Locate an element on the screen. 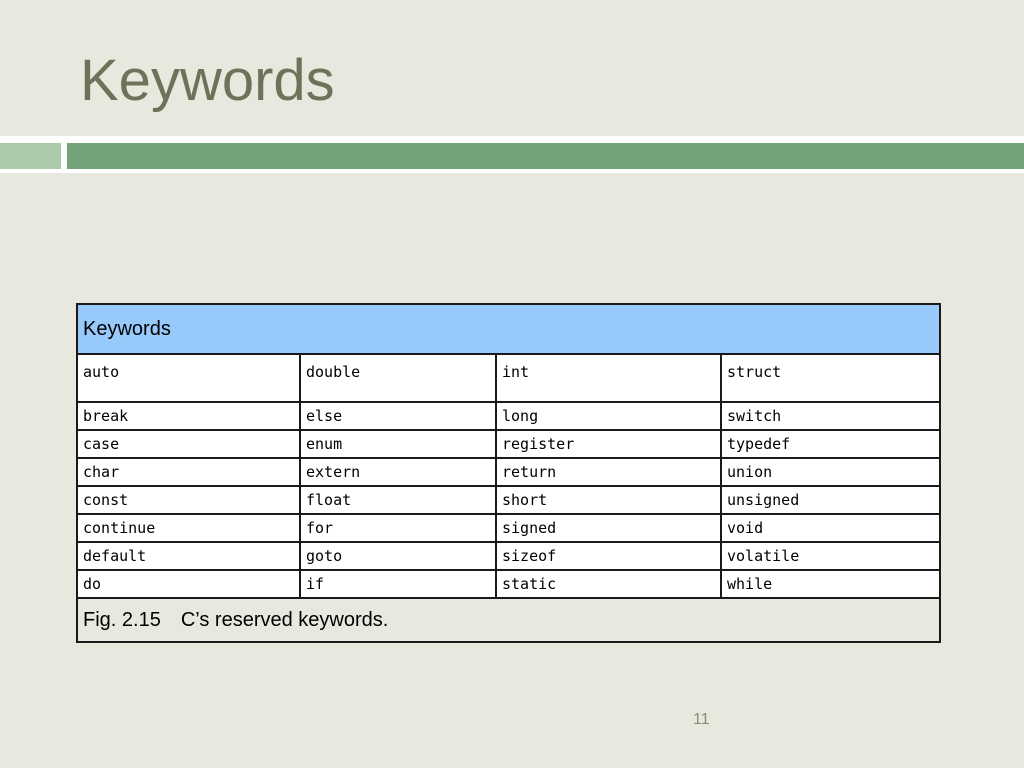  keyword-cell: break is located at coordinates (188, 416).